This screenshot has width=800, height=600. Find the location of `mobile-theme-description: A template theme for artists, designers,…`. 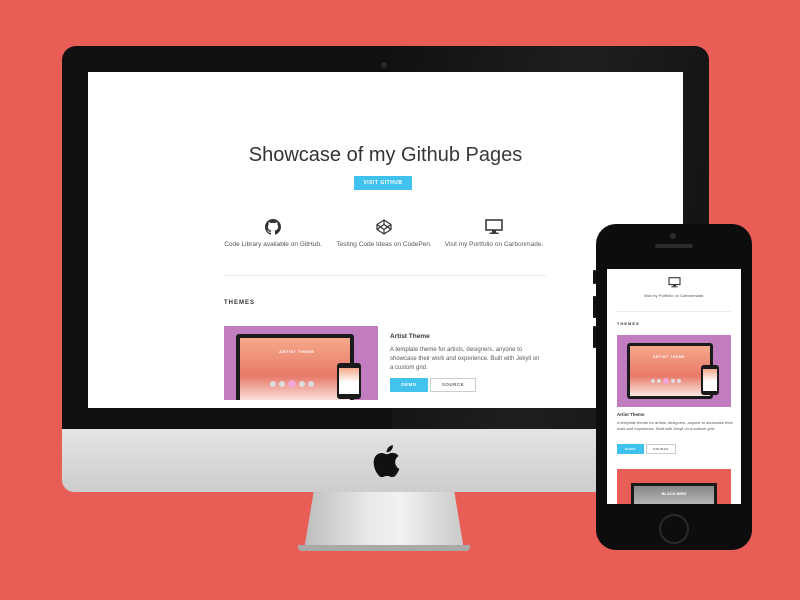

mobile-theme-description: A template theme for artists, designers,… is located at coordinates (675, 425).